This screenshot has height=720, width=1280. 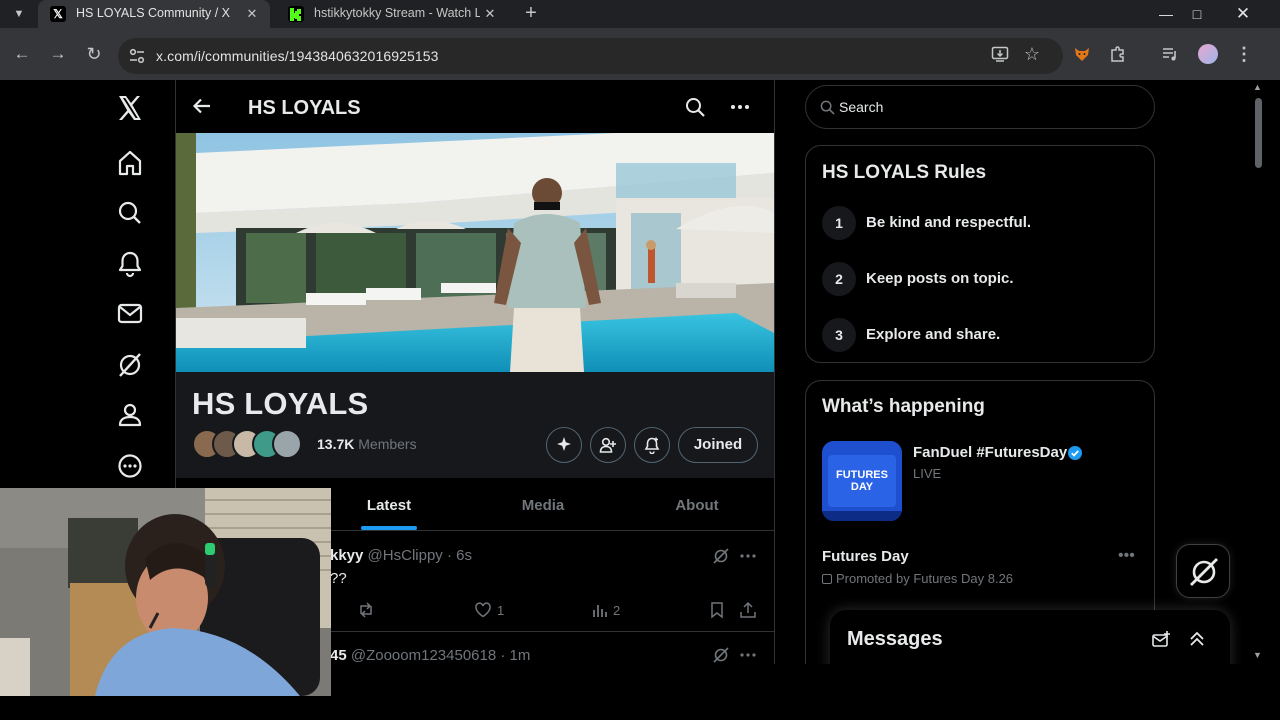 I want to click on community-header: HS LOYALS, so click(x=475, y=106).